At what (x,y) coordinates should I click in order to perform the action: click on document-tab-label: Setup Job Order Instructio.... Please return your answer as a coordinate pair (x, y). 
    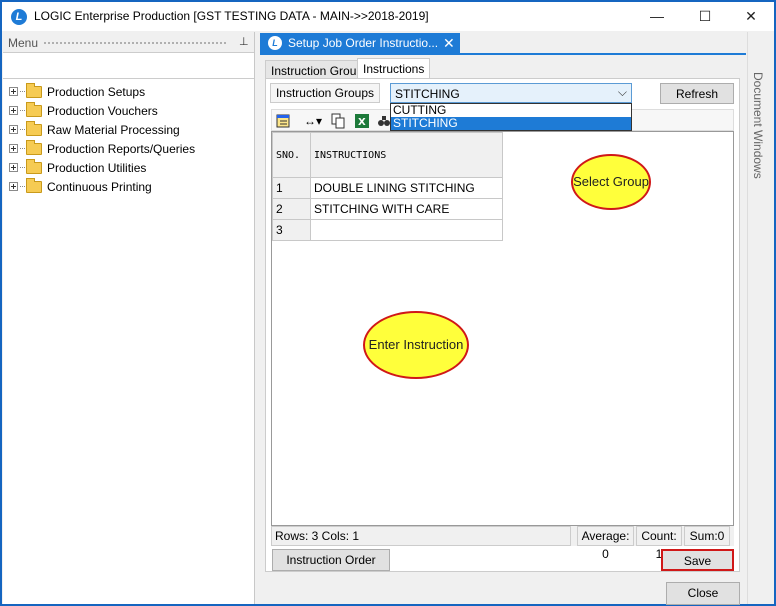
    Looking at the image, I should click on (363, 43).